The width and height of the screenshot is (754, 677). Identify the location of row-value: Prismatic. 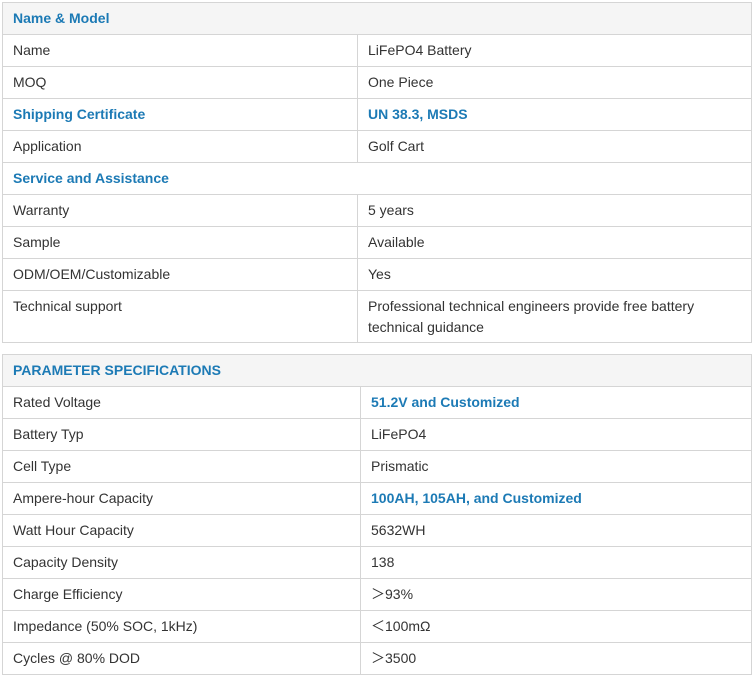
(556, 466).